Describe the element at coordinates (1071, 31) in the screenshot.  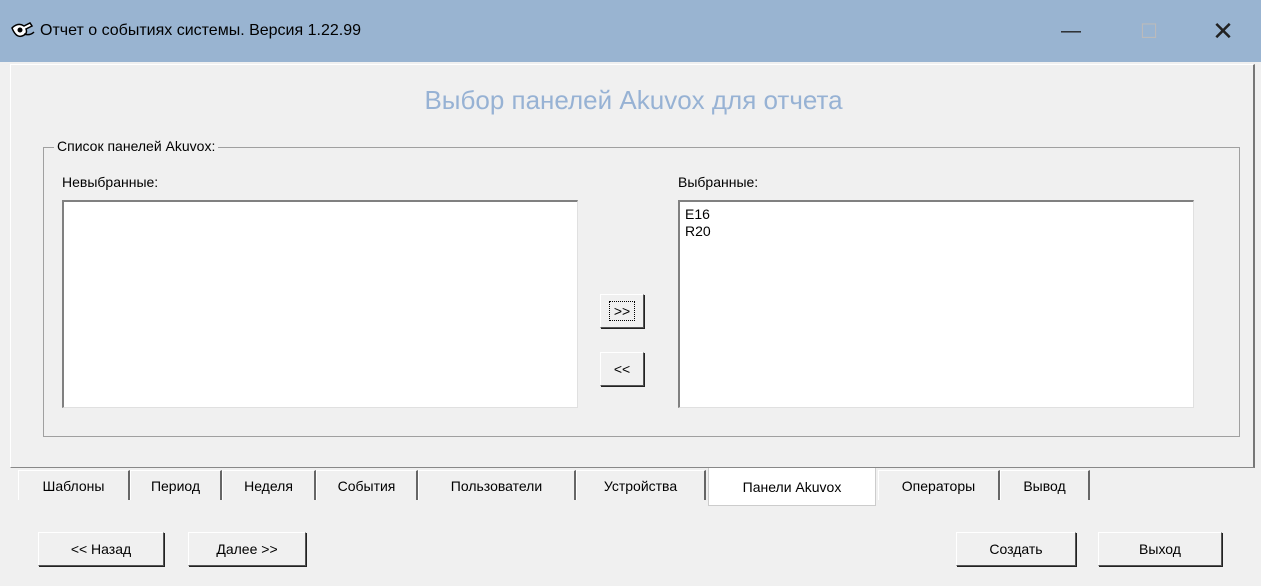
I see `minimize-button: —` at that location.